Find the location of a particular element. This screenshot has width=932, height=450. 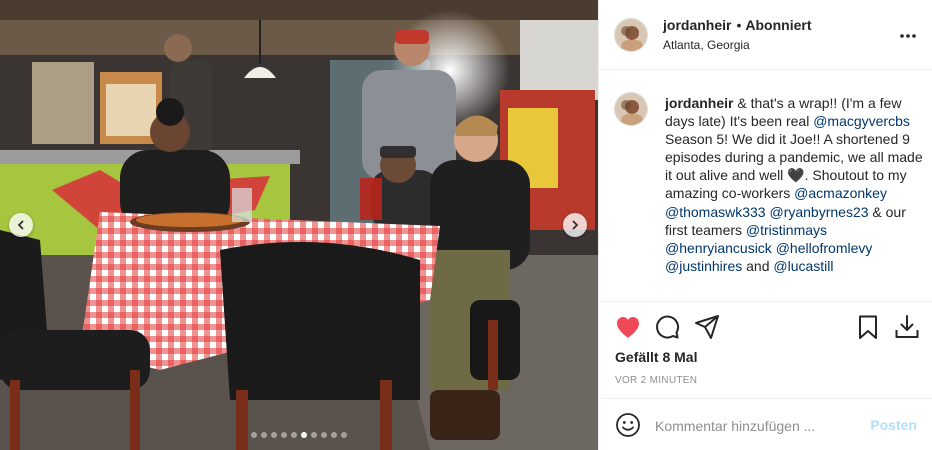

comment-input is located at coordinates (755, 426).